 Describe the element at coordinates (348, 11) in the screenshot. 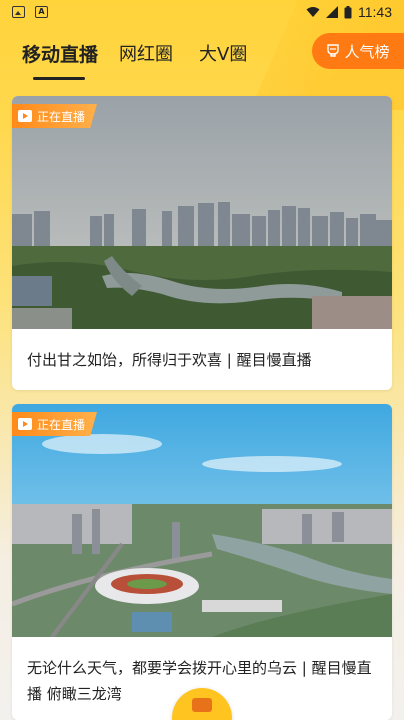

I see `battery-icon` at that location.